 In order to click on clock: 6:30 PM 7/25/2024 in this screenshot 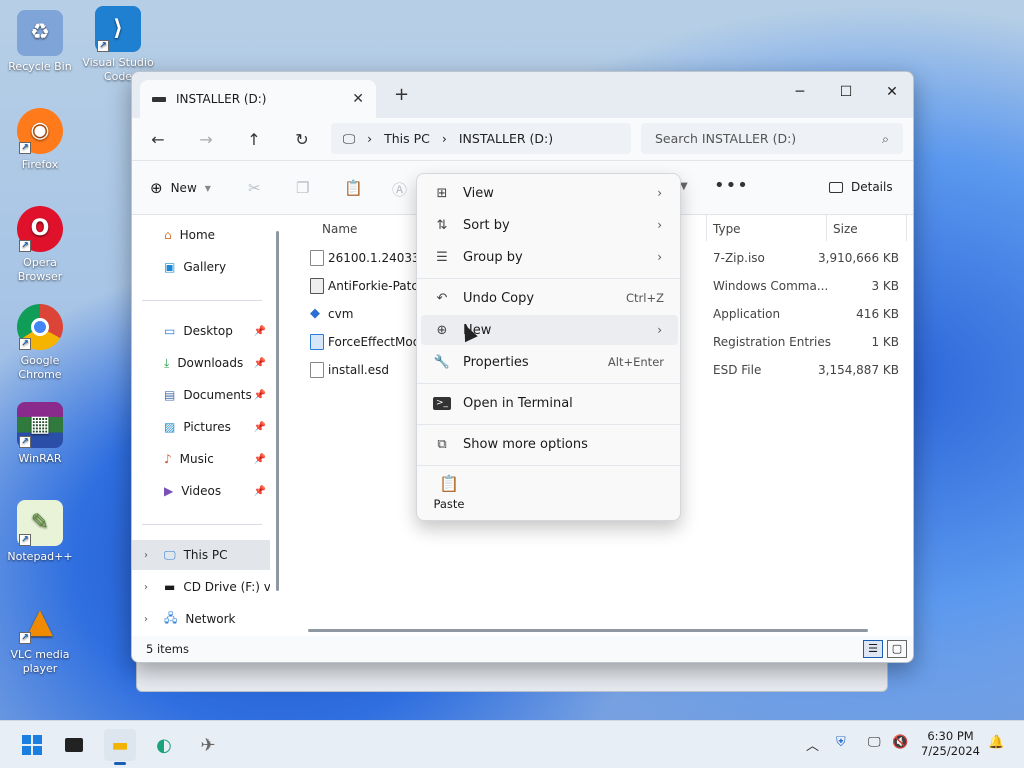, I will do `click(950, 744)`.